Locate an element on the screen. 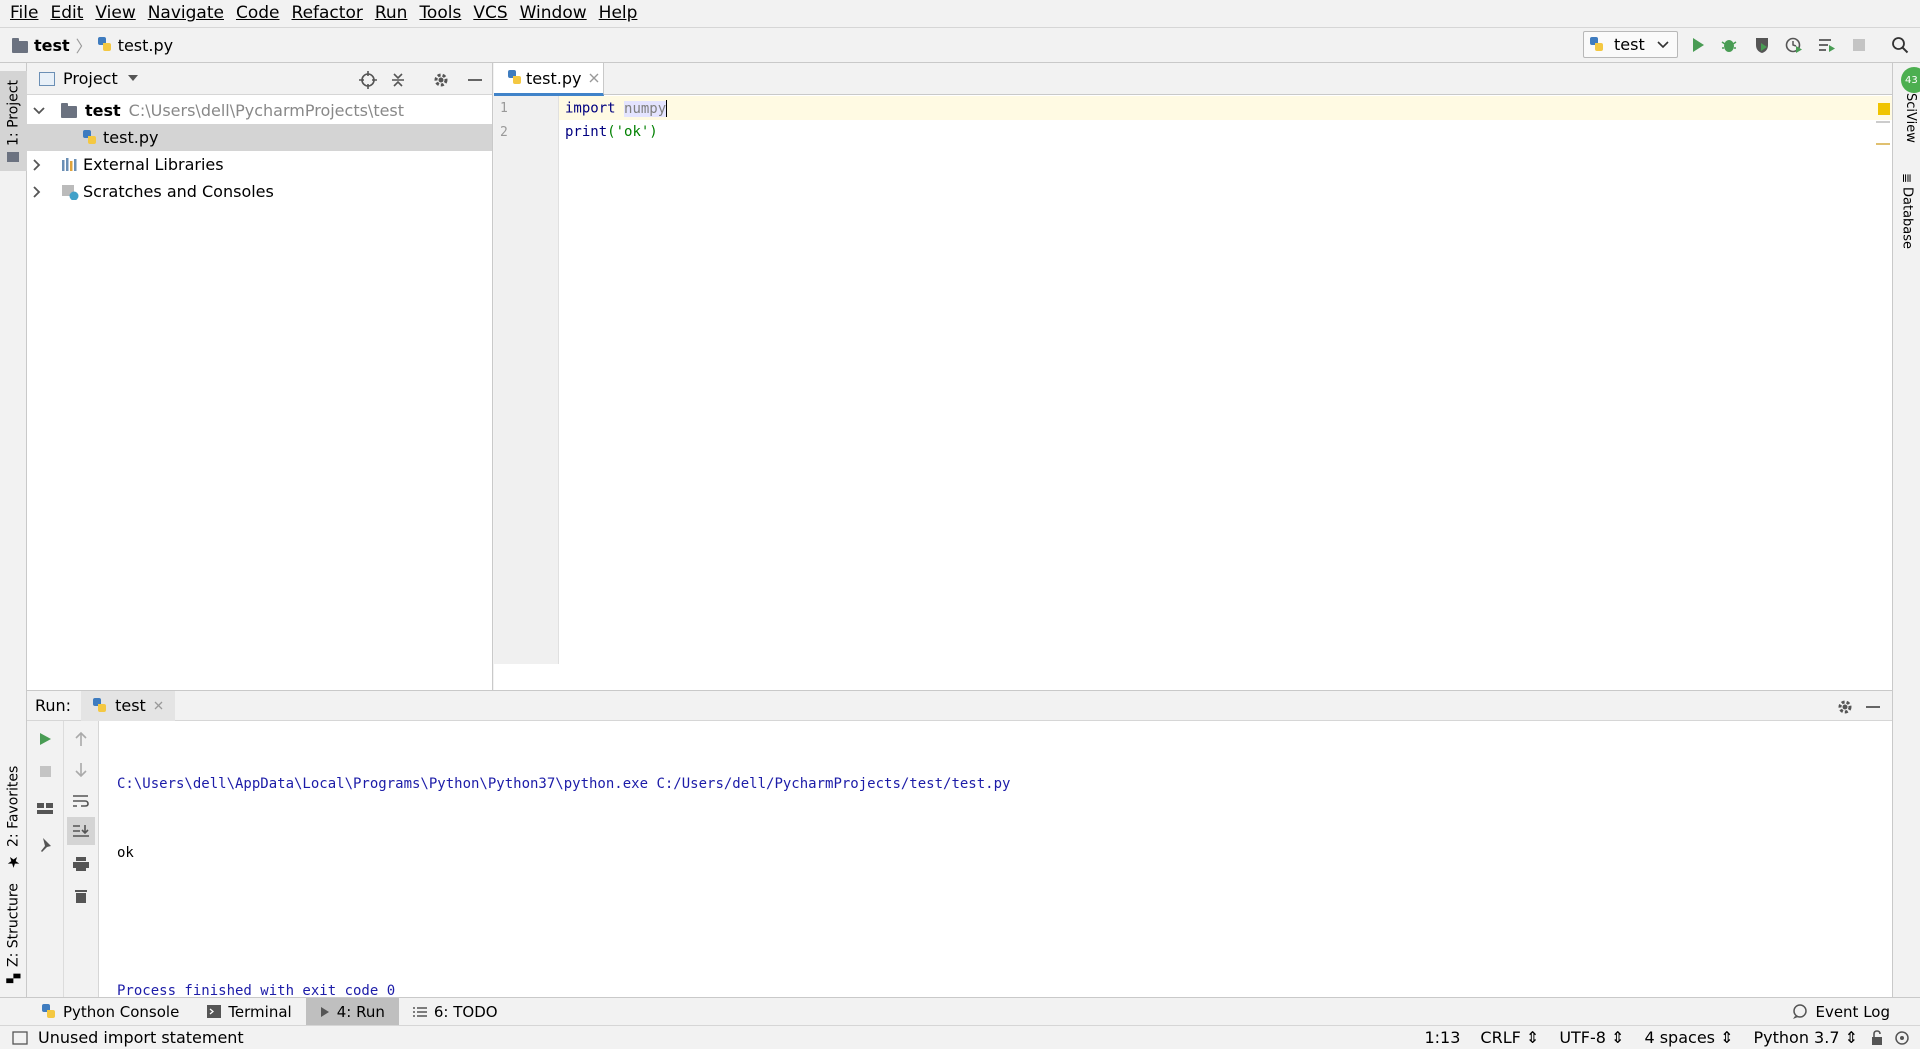 This screenshot has width=1920, height=1049. breadcrumb-file: test.py is located at coordinates (145, 45).